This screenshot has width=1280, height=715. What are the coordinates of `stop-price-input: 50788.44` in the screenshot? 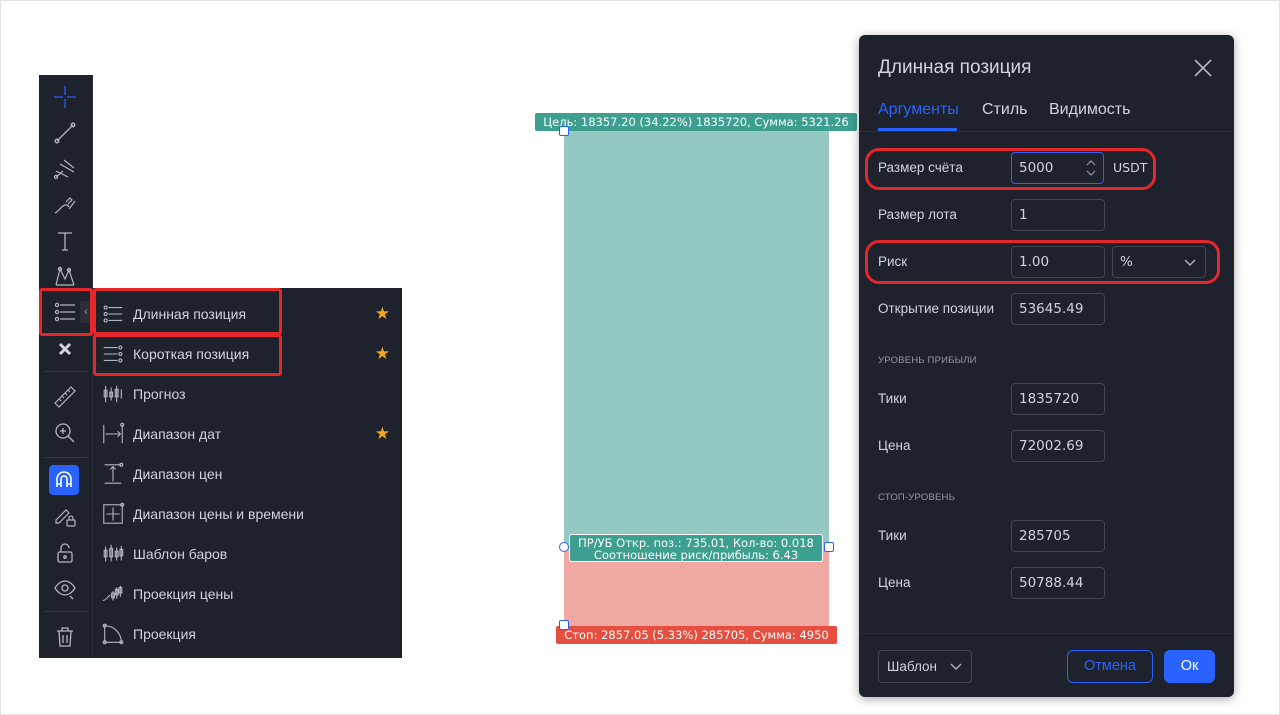 It's located at (1058, 583).